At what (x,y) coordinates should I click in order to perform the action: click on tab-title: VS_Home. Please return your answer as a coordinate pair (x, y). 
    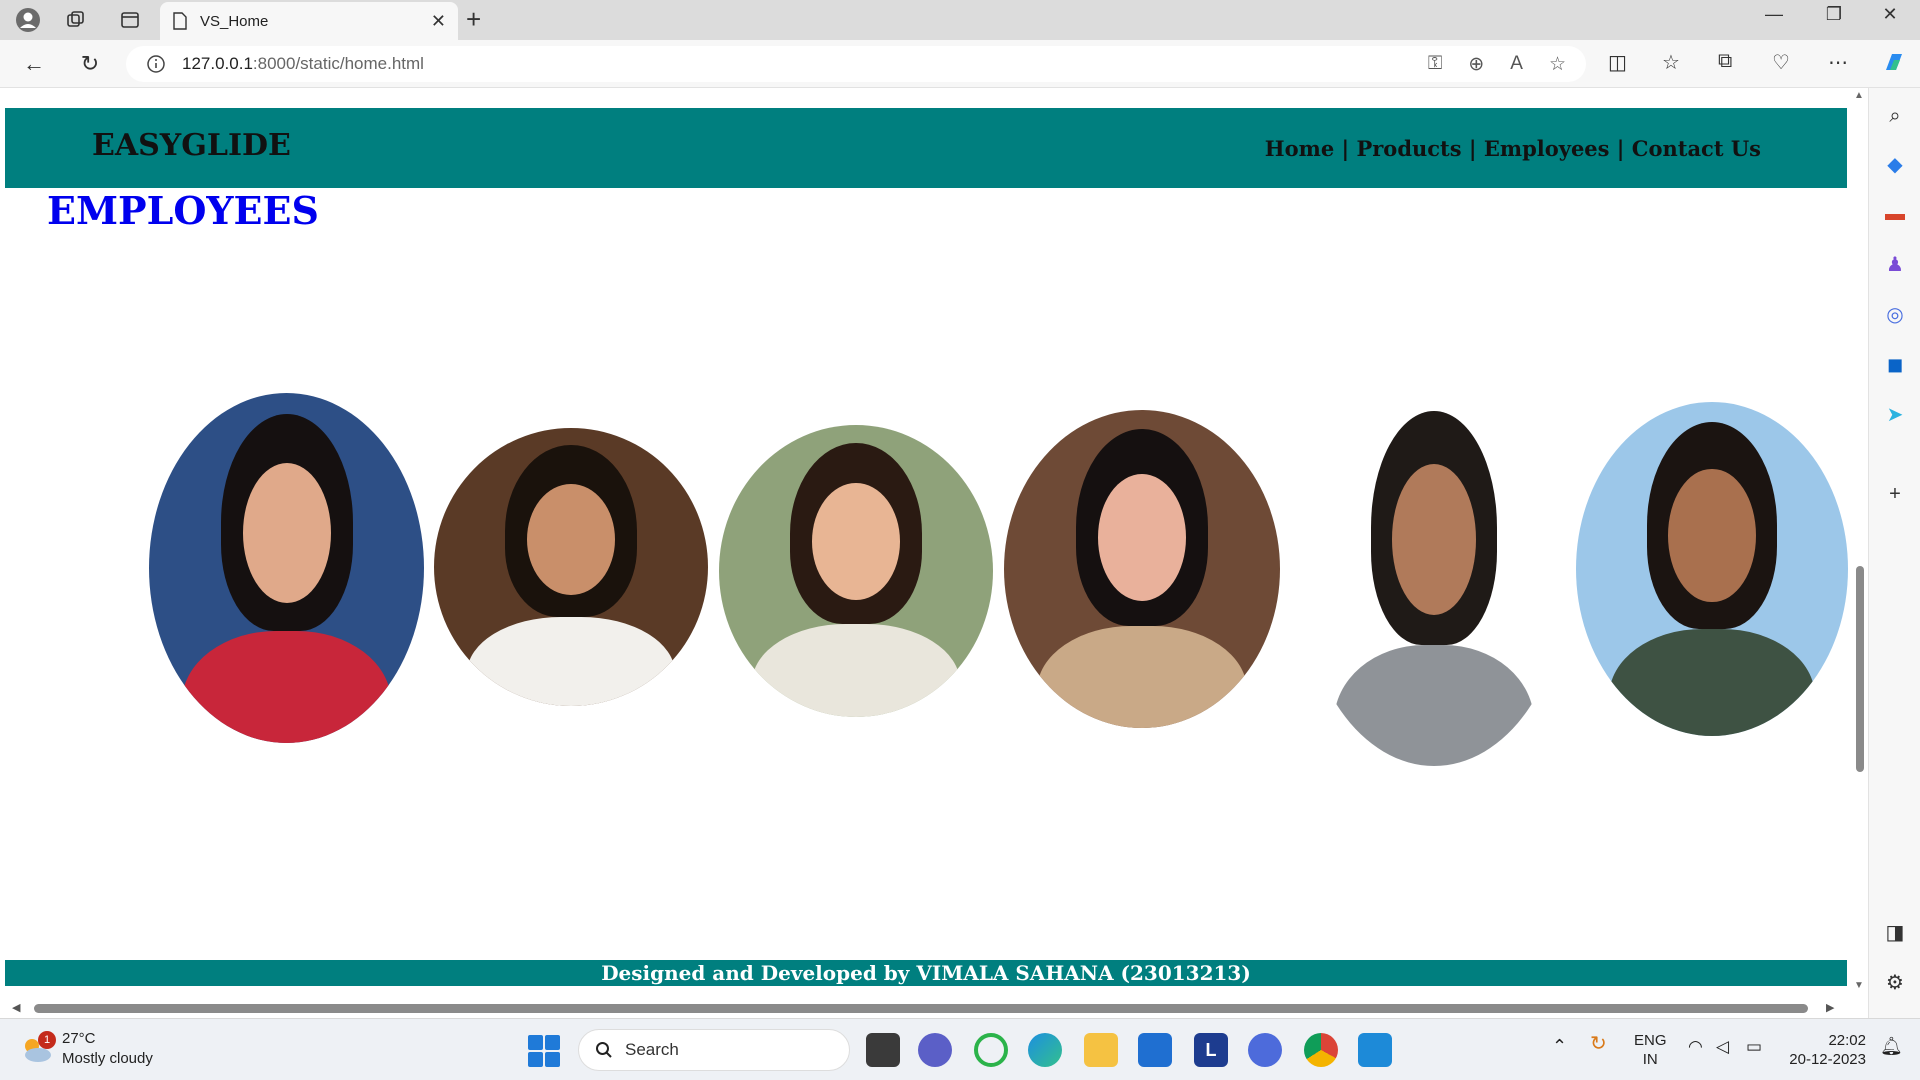
    Looking at the image, I should click on (234, 21).